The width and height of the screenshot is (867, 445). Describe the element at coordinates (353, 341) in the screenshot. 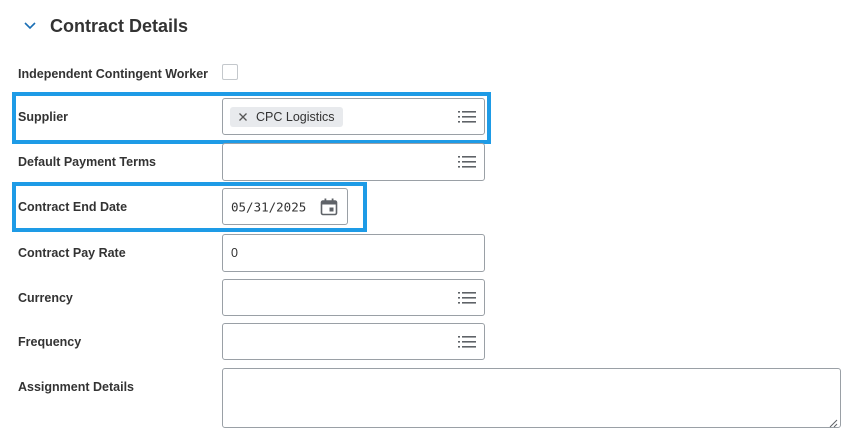

I see `frequency-field` at that location.